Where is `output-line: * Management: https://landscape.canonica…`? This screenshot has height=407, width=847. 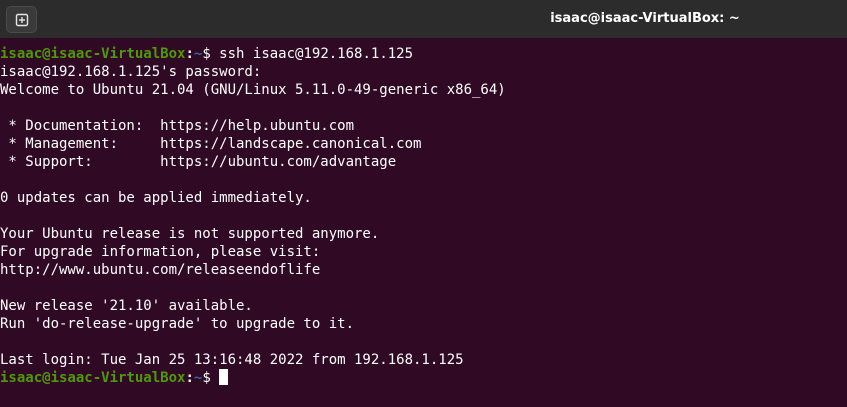 output-line: * Management: https://landscape.canonica… is located at coordinates (211, 144).